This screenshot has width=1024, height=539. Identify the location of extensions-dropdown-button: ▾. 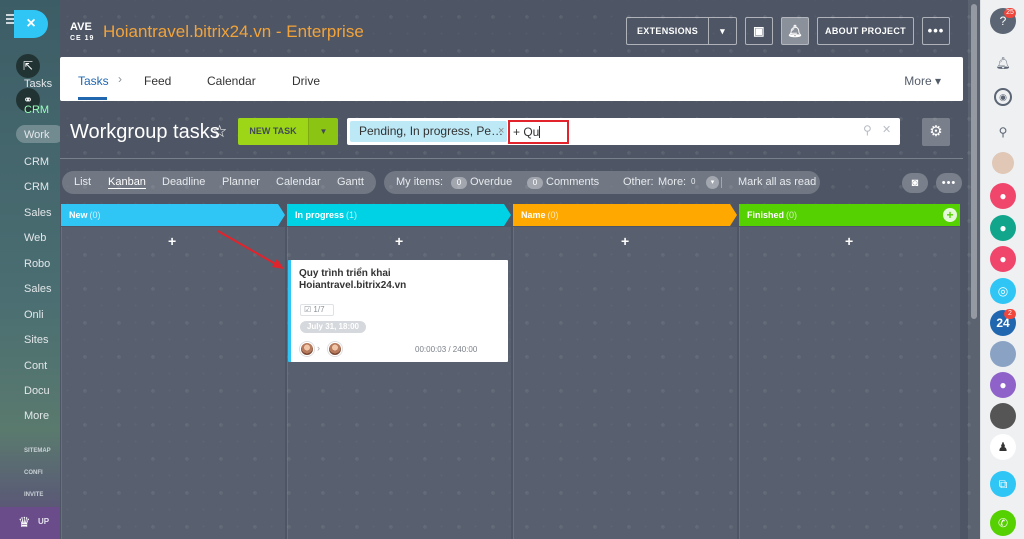
(722, 31).